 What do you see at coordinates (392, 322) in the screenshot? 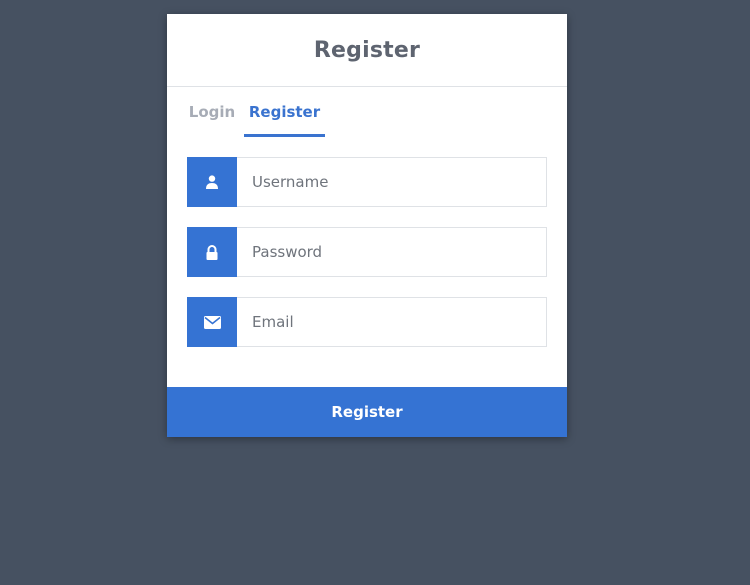
I see `email-input` at bounding box center [392, 322].